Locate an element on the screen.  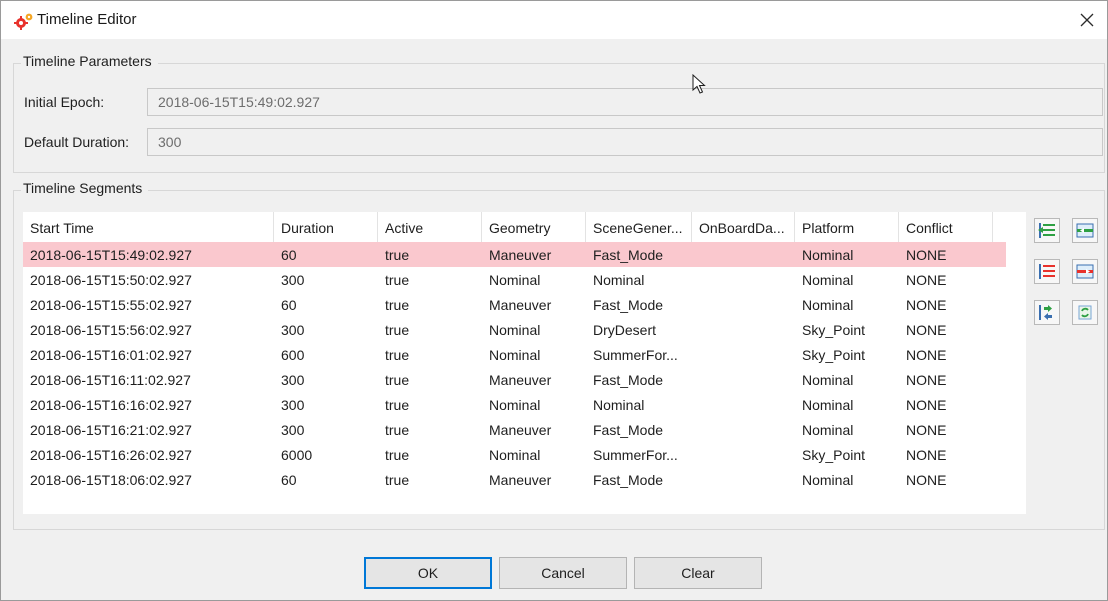
column-header-duration: Duration is located at coordinates (326, 227).